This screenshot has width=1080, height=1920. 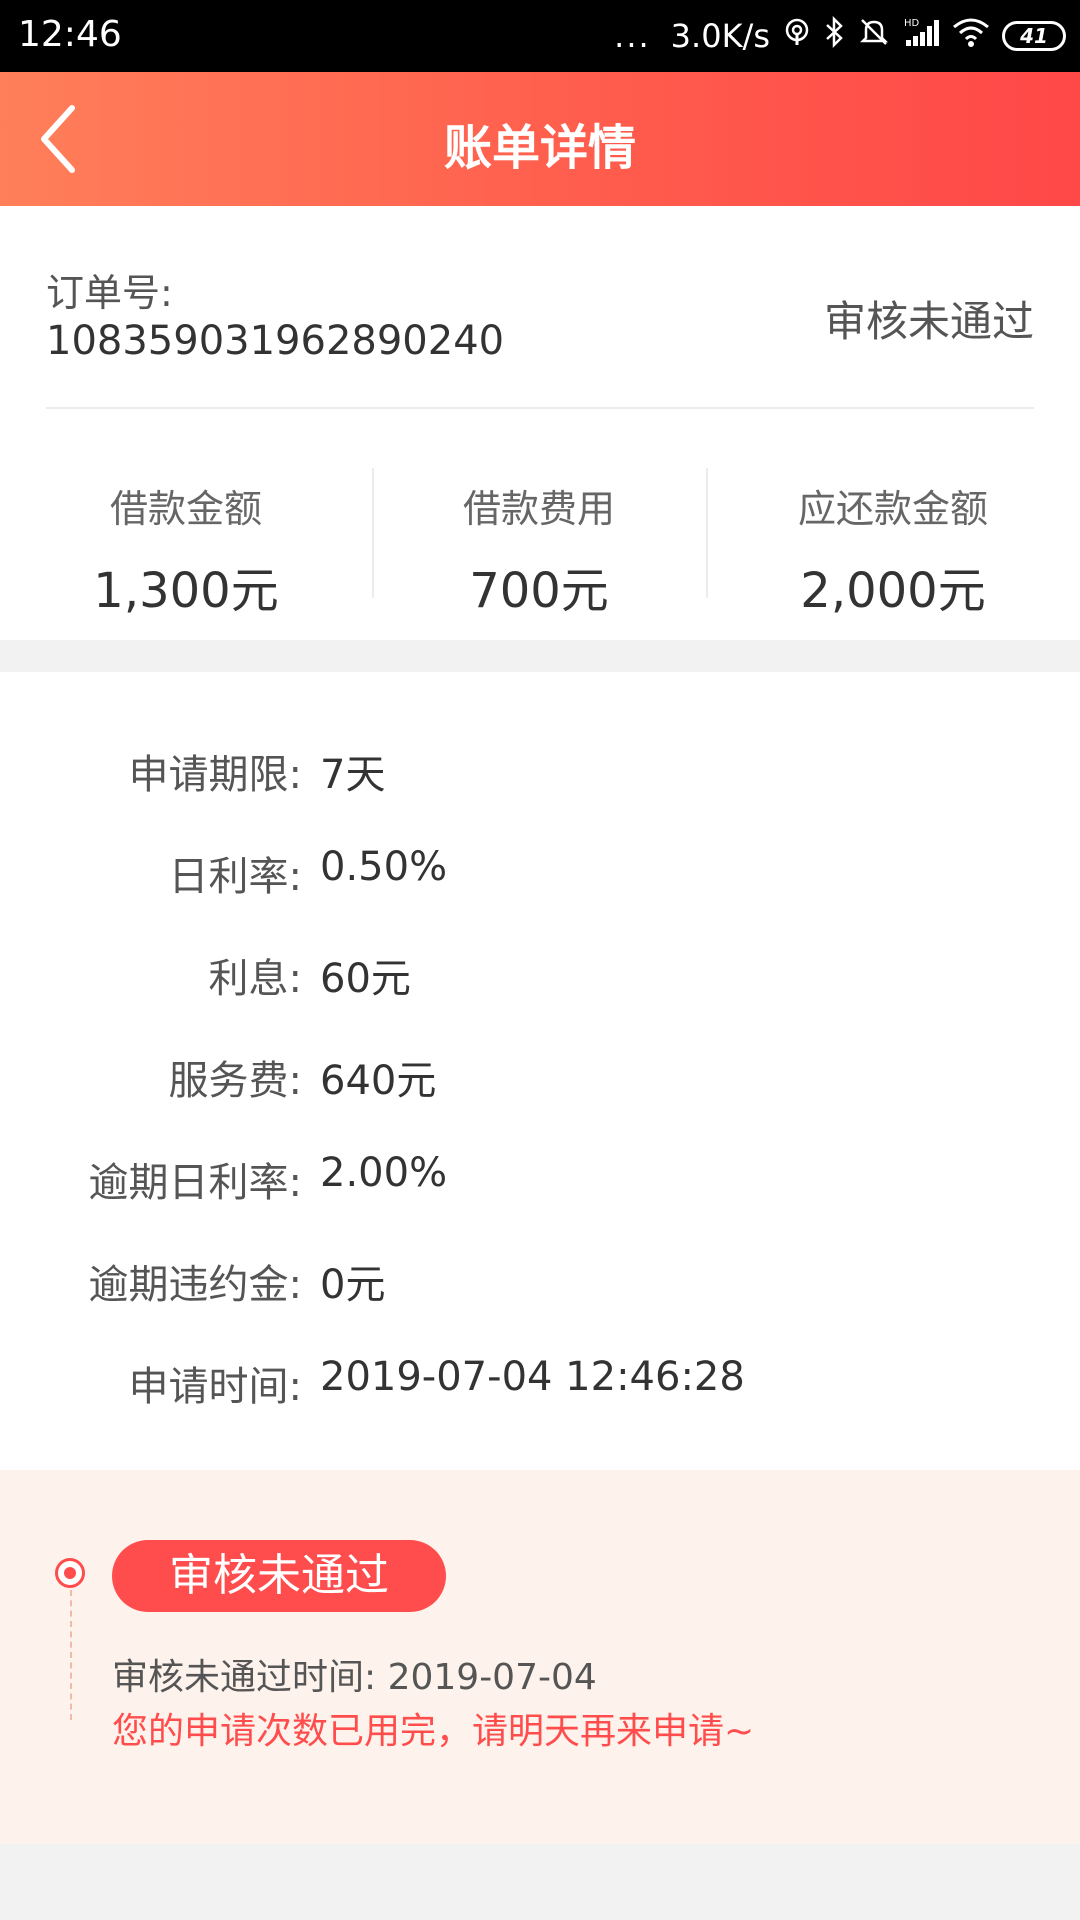 I want to click on detail-label: 逾期日利率:, so click(x=195, y=1183).